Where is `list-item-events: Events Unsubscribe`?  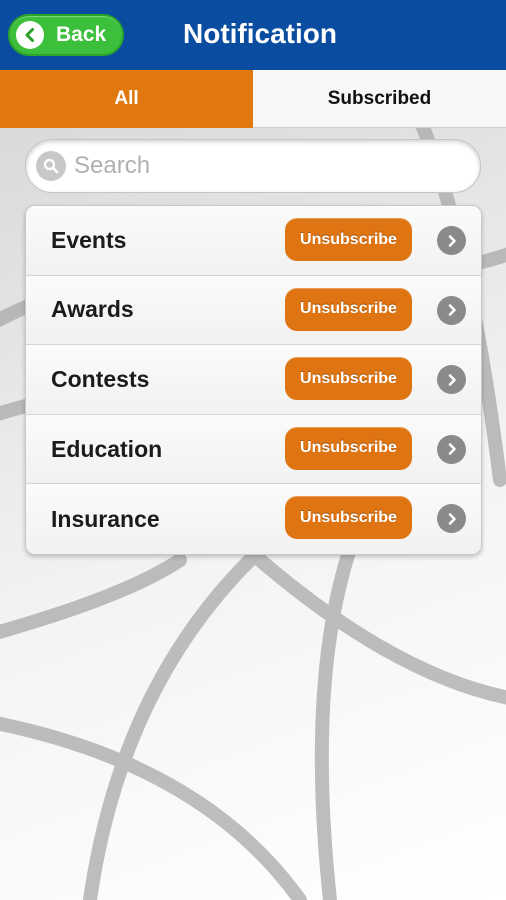
list-item-events: Events Unsubscribe is located at coordinates (253, 241).